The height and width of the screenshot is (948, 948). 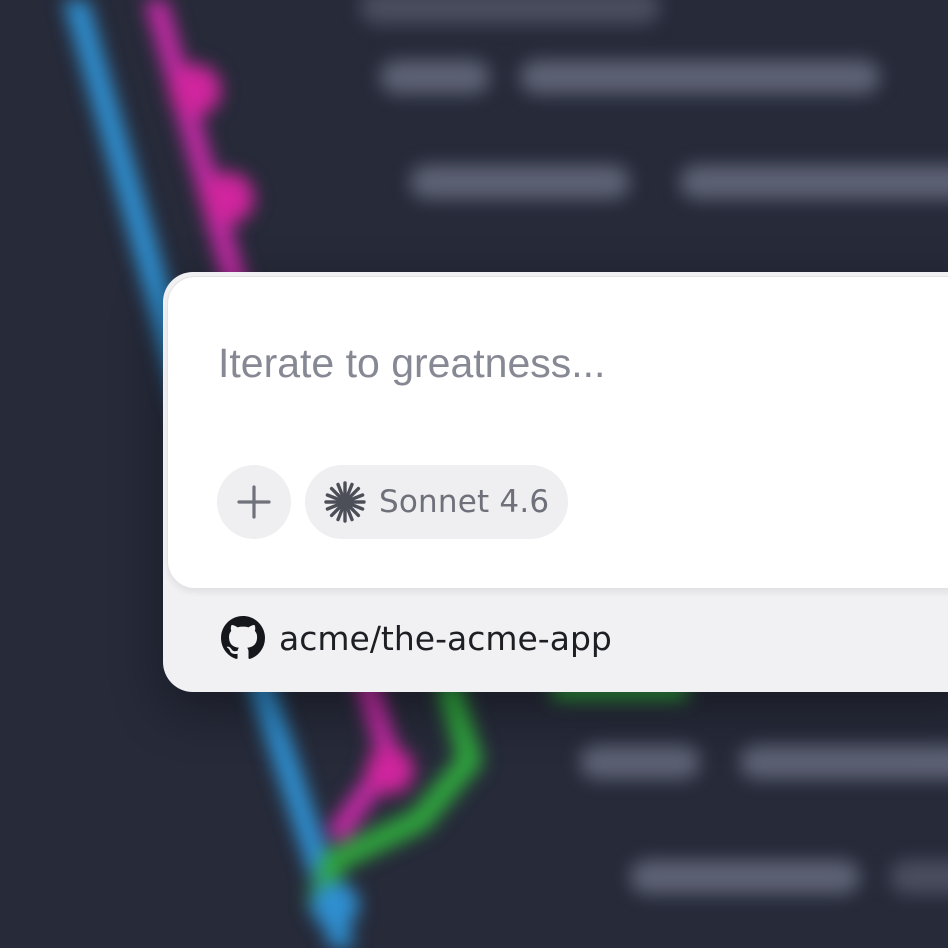 I want to click on repository-selector: acme/the-acme-app, so click(x=416, y=638).